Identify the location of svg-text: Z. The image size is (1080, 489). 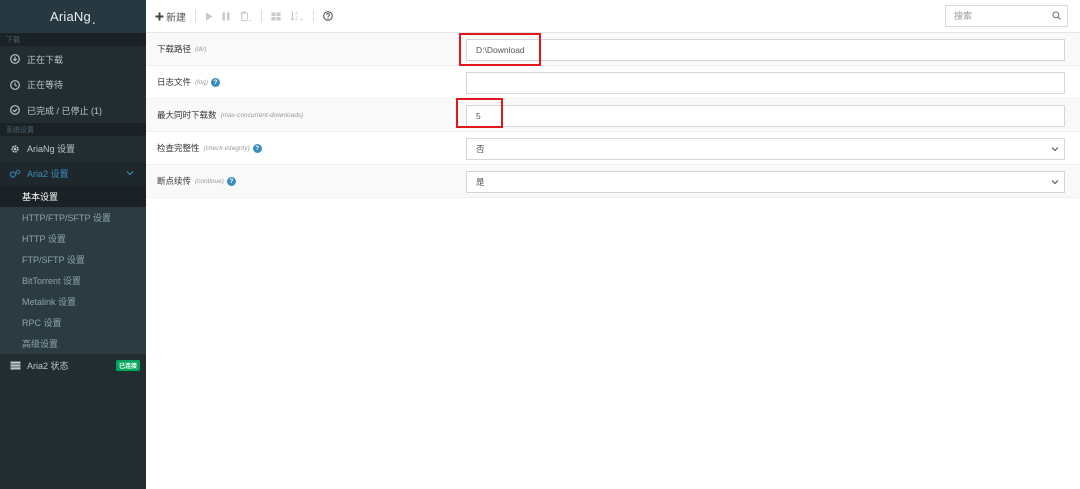
(296, 19).